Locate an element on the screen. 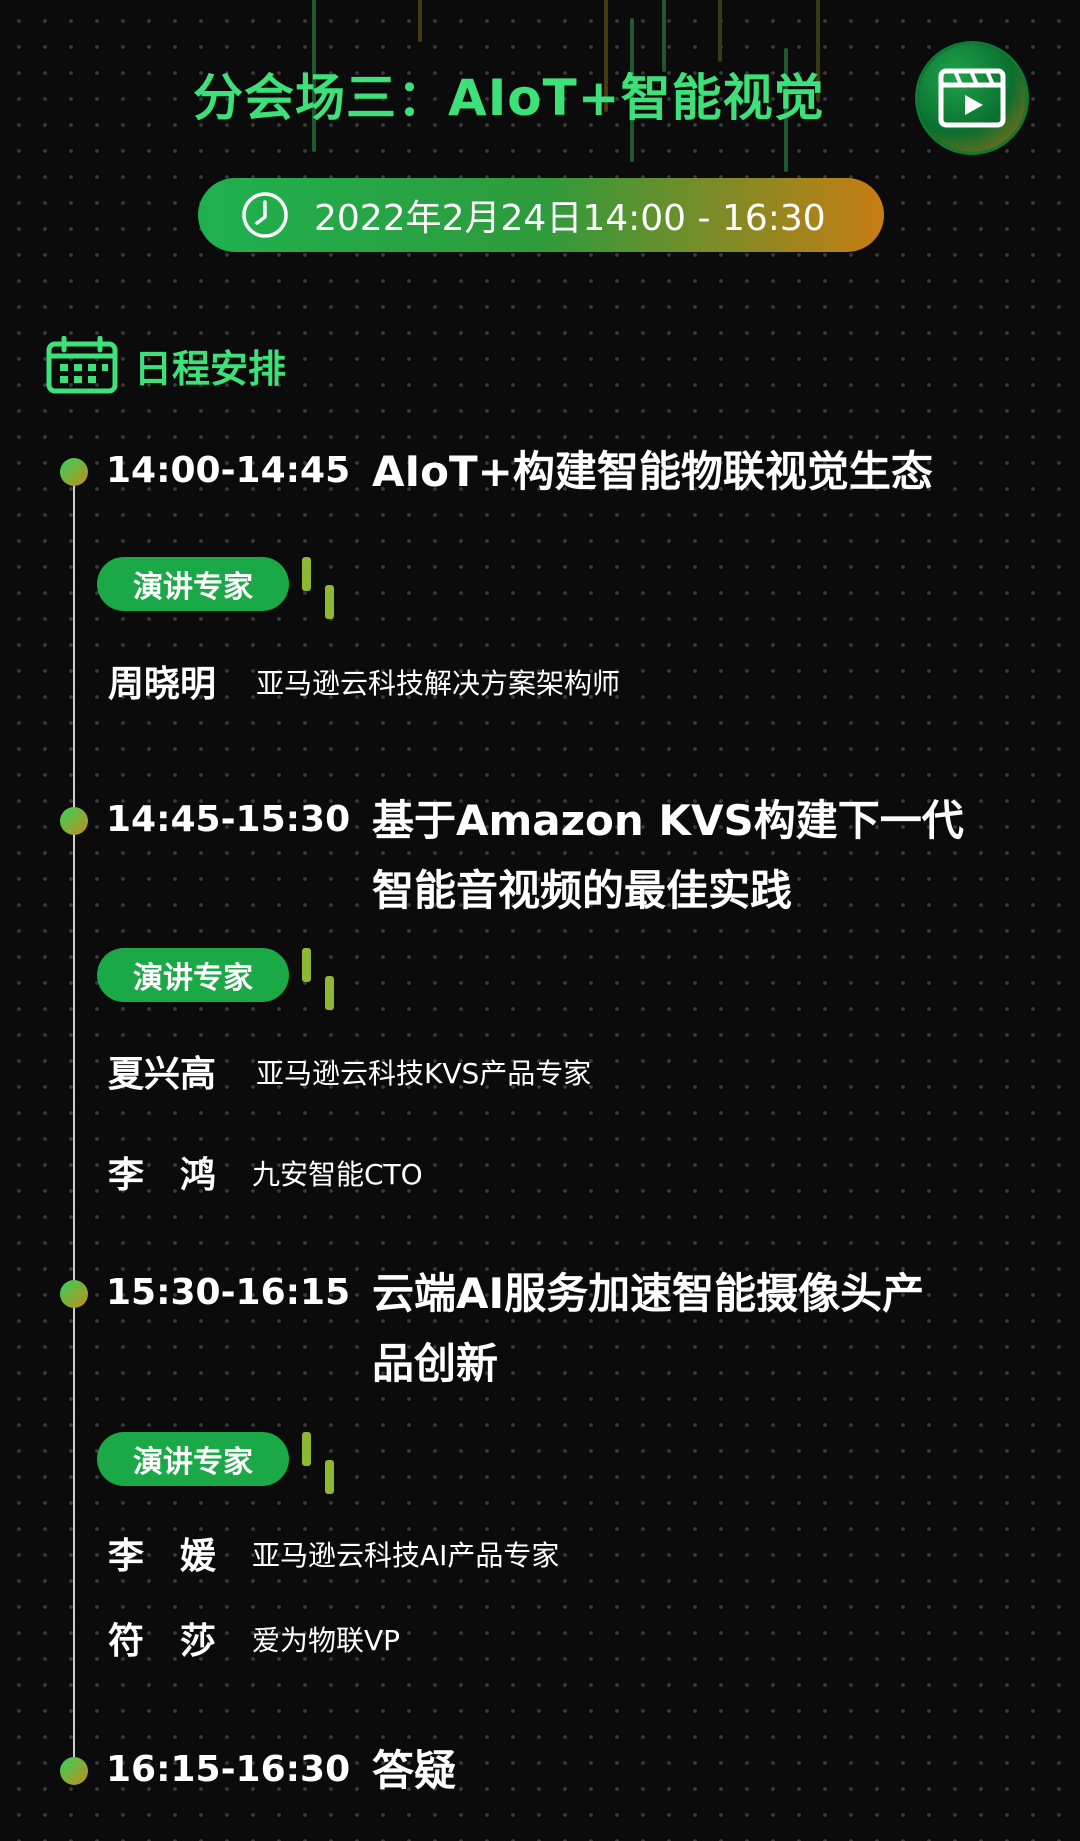 This screenshot has height=1841, width=1080. session-time: 14:45-15:30 is located at coordinates (228, 819).